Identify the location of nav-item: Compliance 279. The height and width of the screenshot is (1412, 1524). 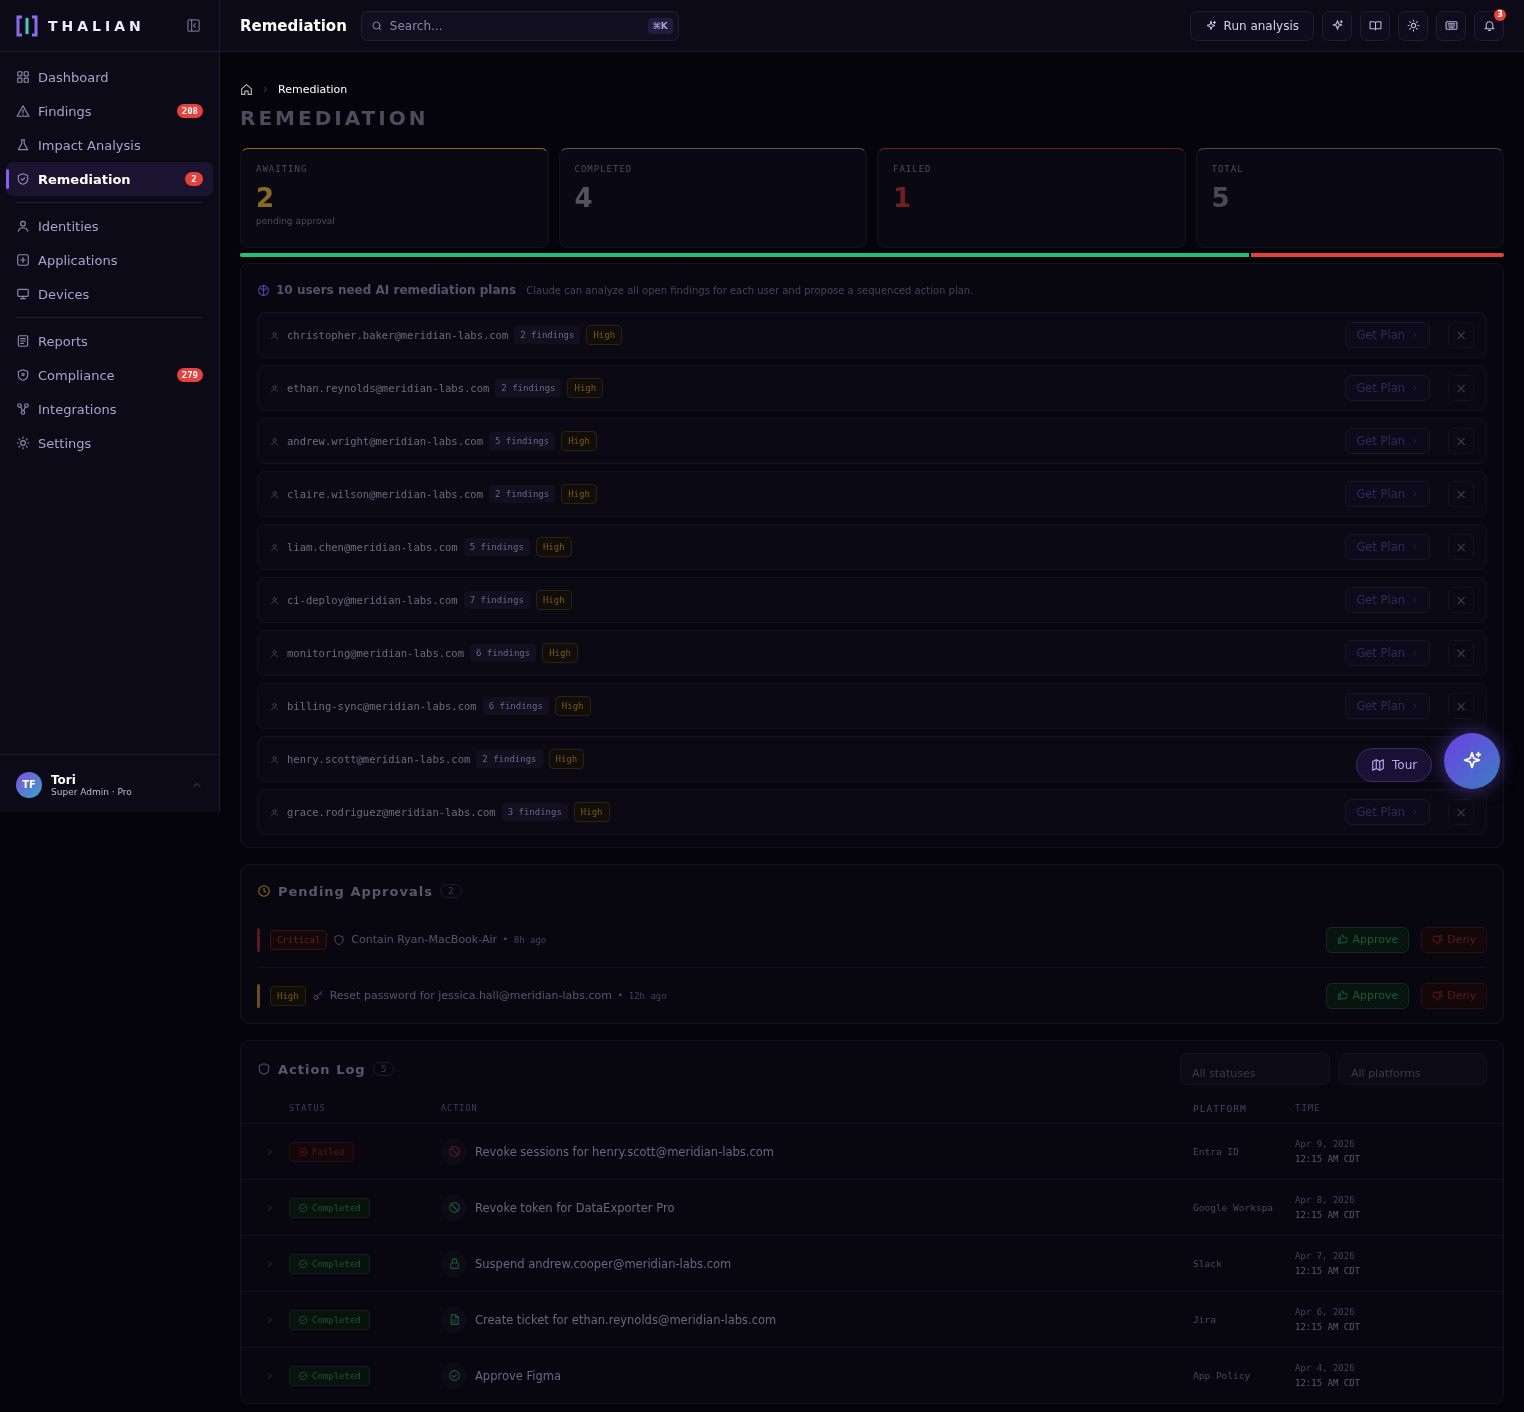
(109, 375).